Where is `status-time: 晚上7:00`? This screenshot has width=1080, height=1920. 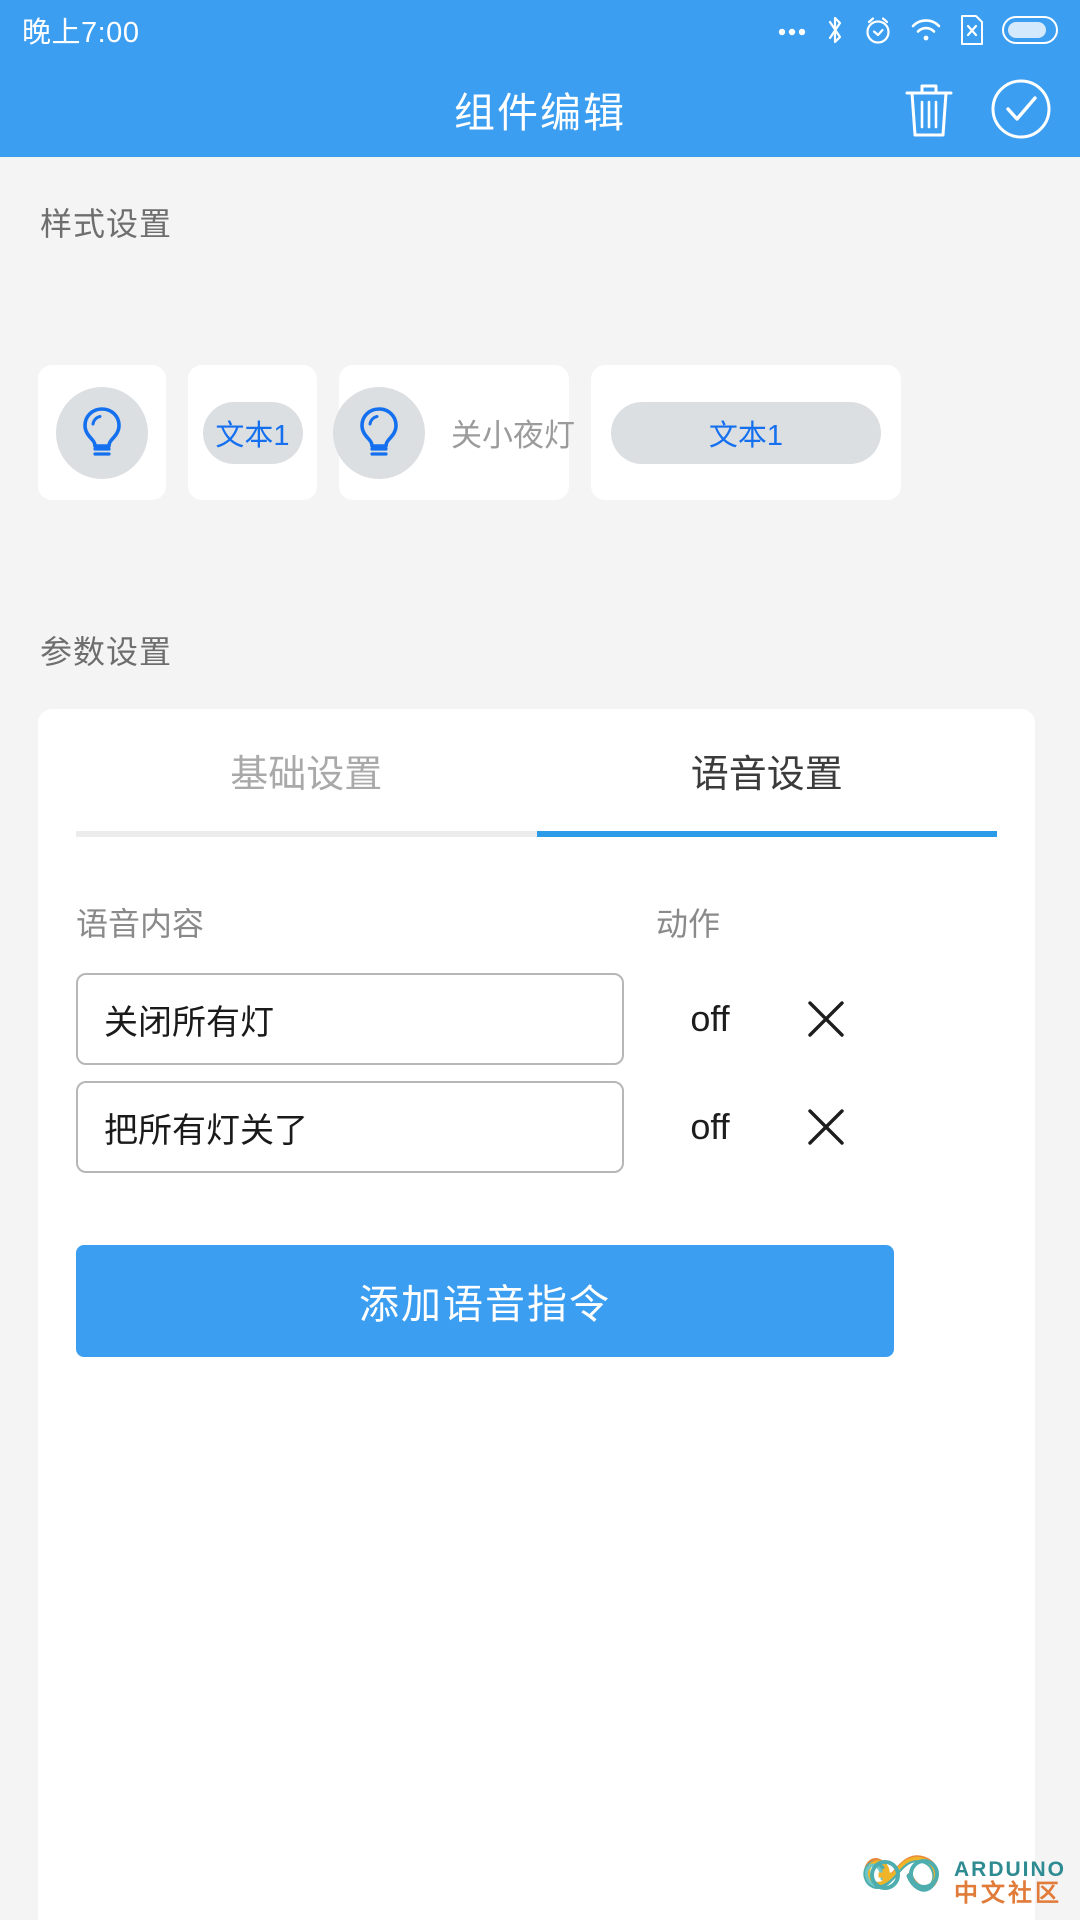 status-time: 晚上7:00 is located at coordinates (81, 33).